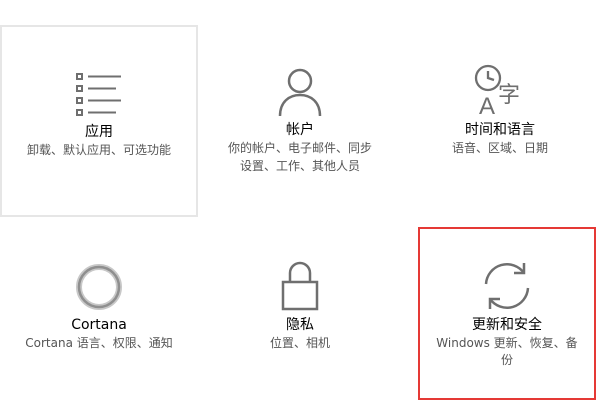 The width and height of the screenshot is (604, 418). Describe the element at coordinates (99, 132) in the screenshot. I see `tile-title: 应用` at that location.